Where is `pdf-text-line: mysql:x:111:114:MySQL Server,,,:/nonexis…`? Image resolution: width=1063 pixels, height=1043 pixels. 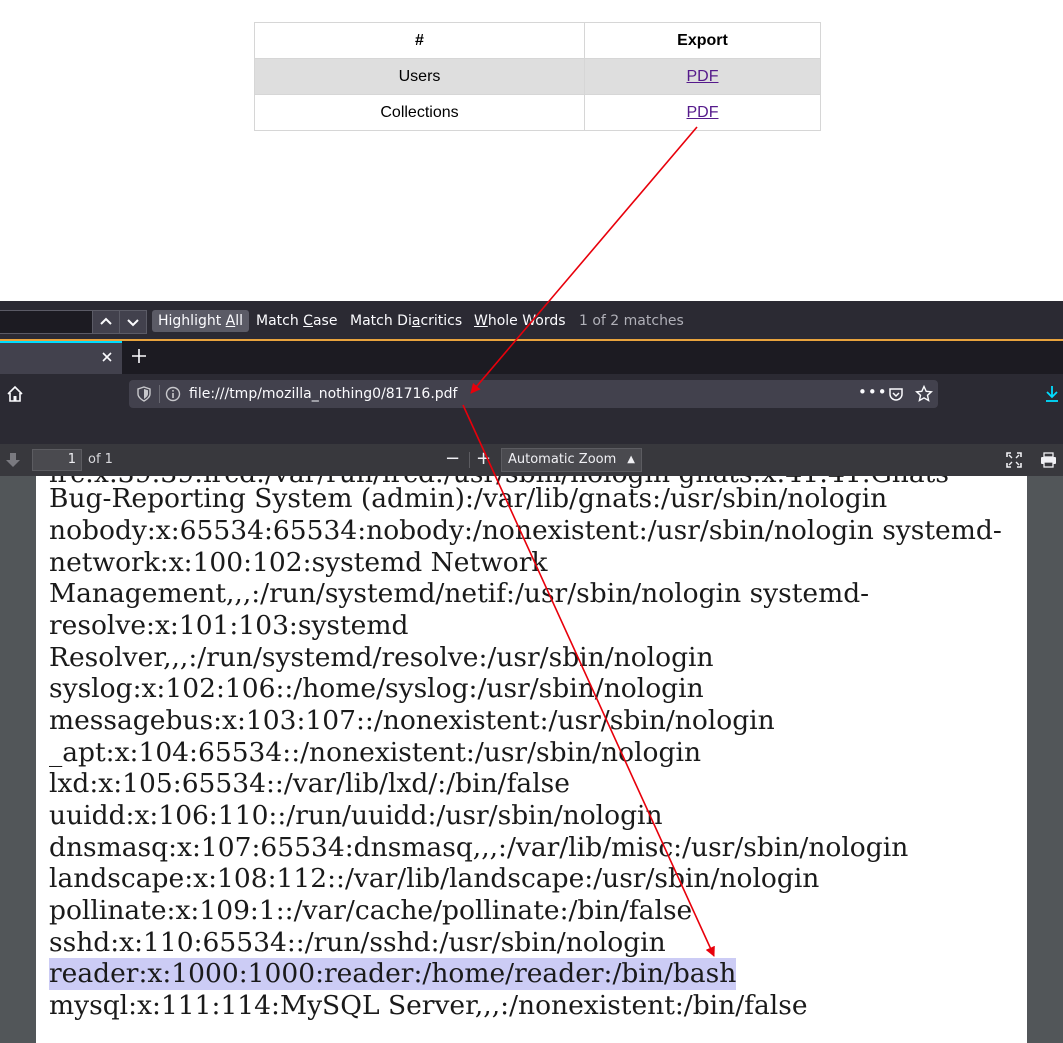 pdf-text-line: mysql:x:111:114:MySQL Server,,,:/nonexis… is located at coordinates (428, 1005).